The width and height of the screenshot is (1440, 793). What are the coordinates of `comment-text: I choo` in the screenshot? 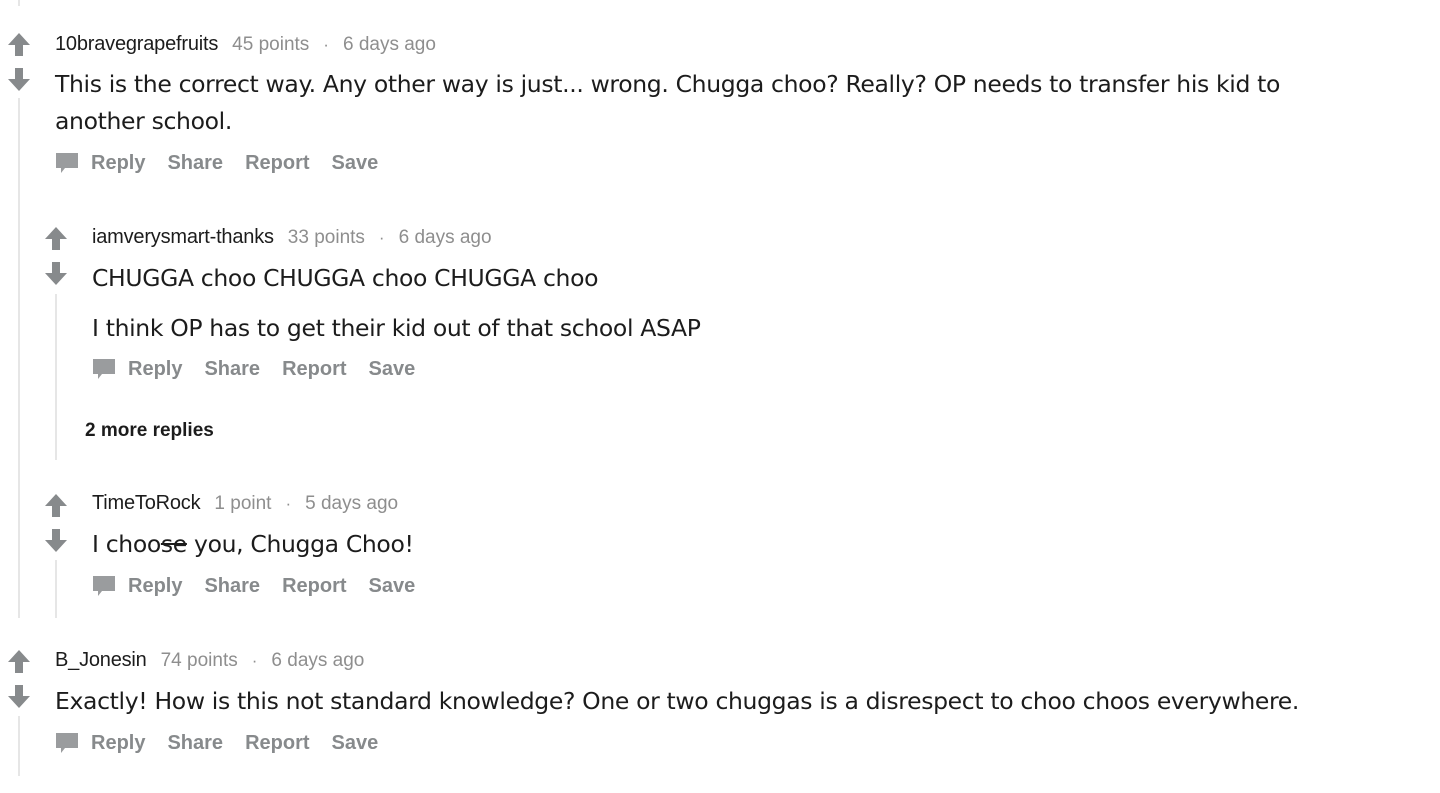 It's located at (126, 544).